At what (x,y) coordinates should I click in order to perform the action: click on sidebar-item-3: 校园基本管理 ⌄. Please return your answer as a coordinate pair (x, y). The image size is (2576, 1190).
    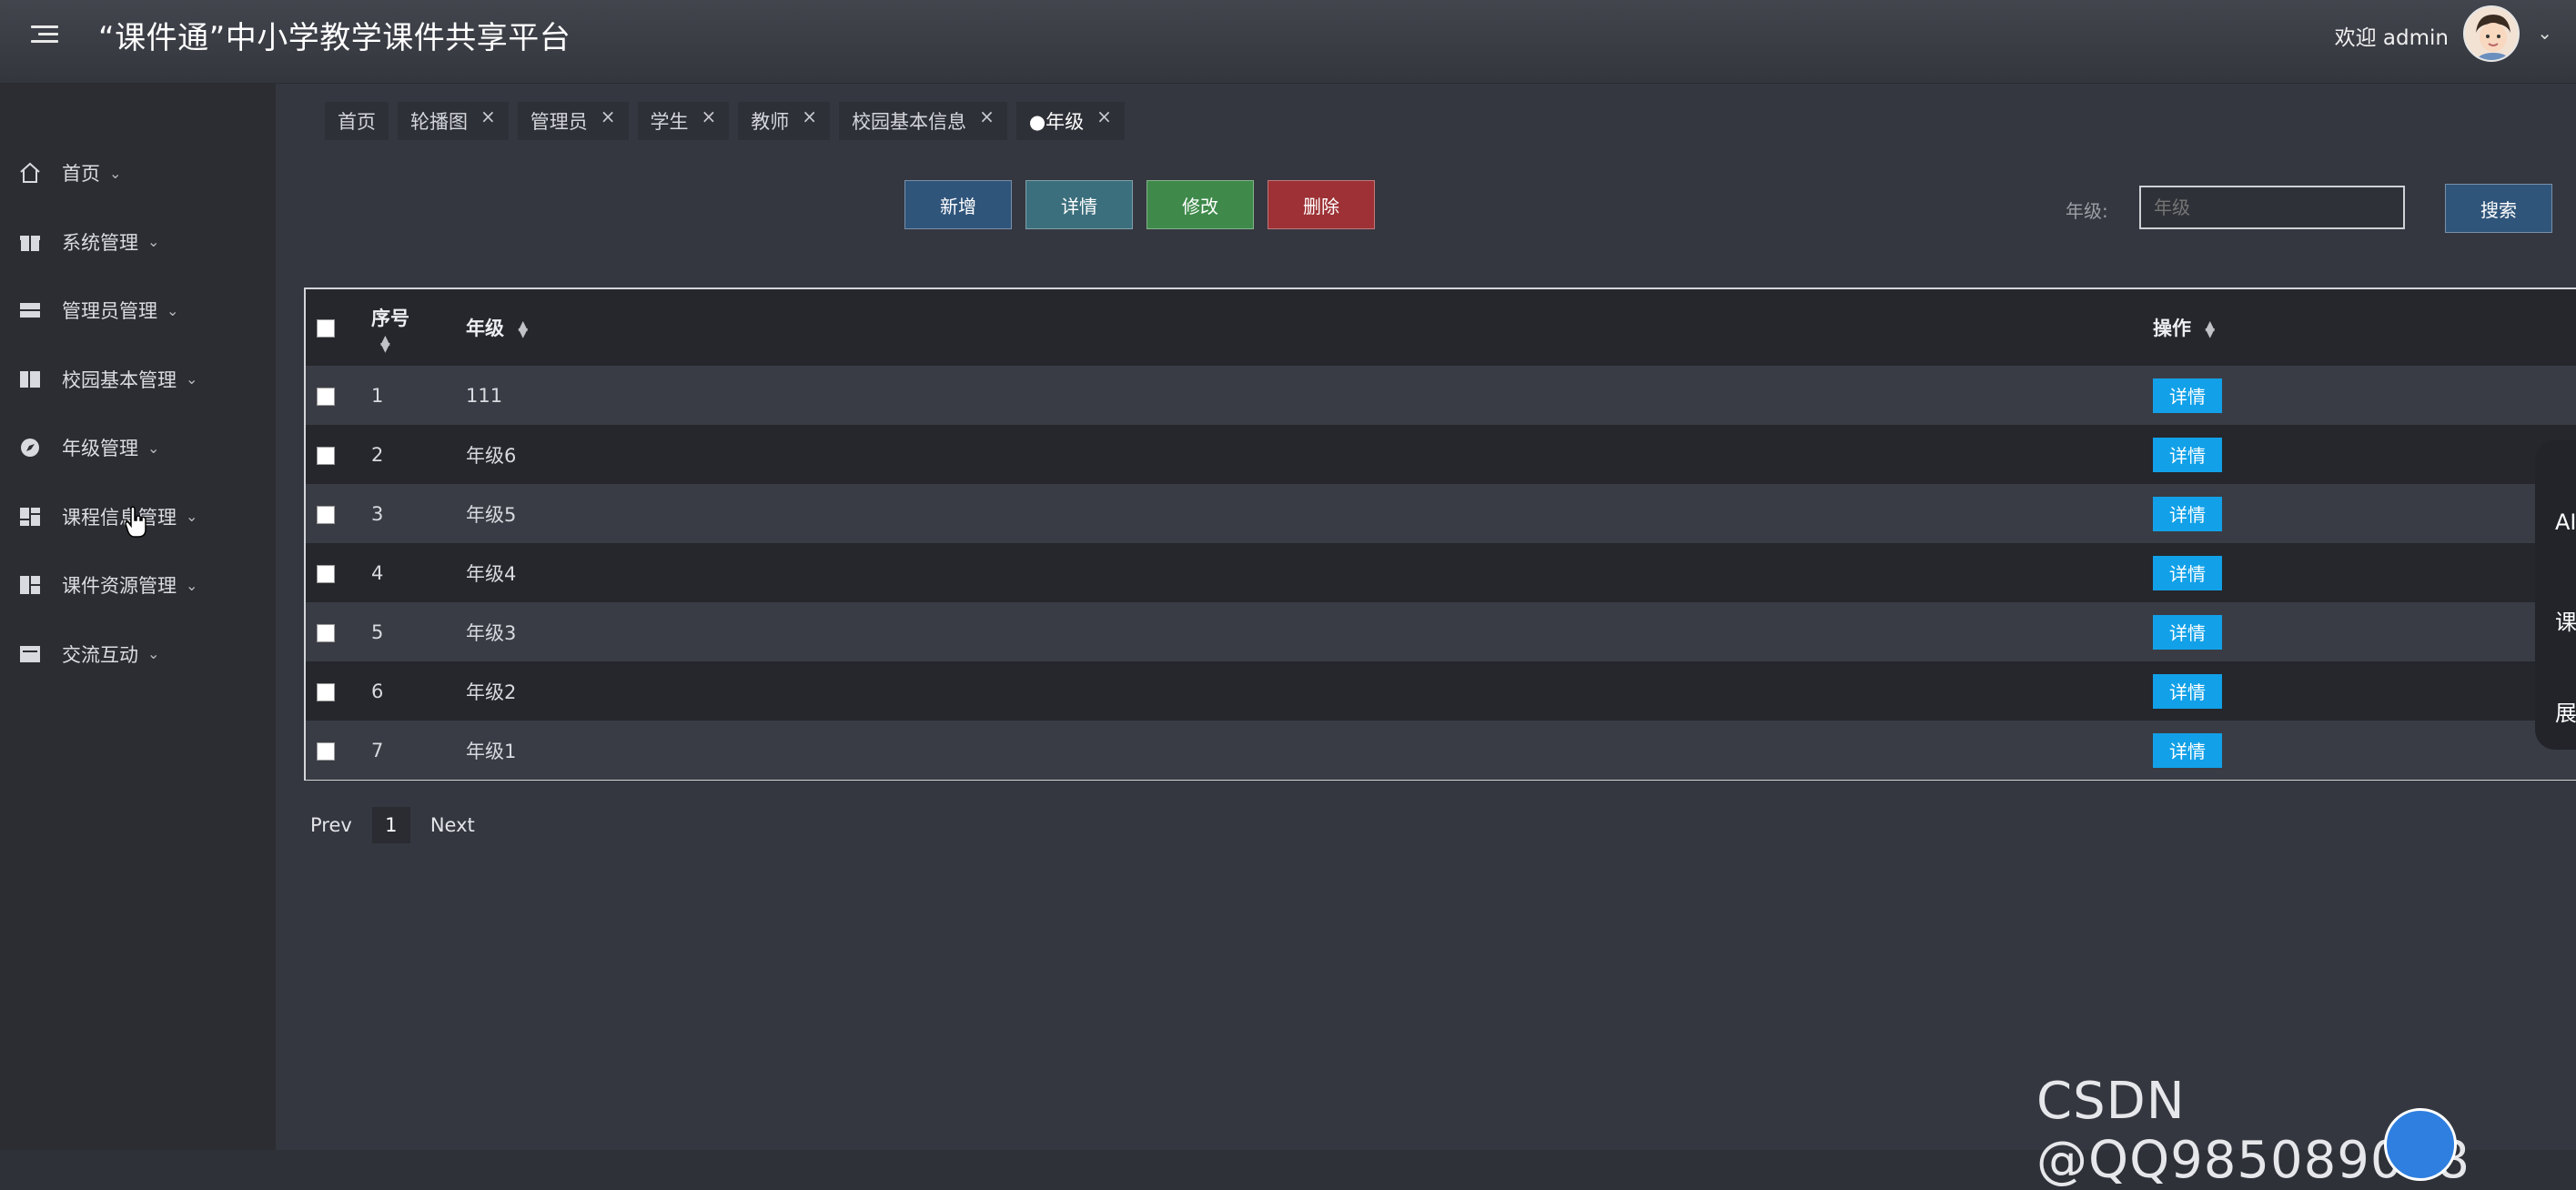
    Looking at the image, I should click on (139, 379).